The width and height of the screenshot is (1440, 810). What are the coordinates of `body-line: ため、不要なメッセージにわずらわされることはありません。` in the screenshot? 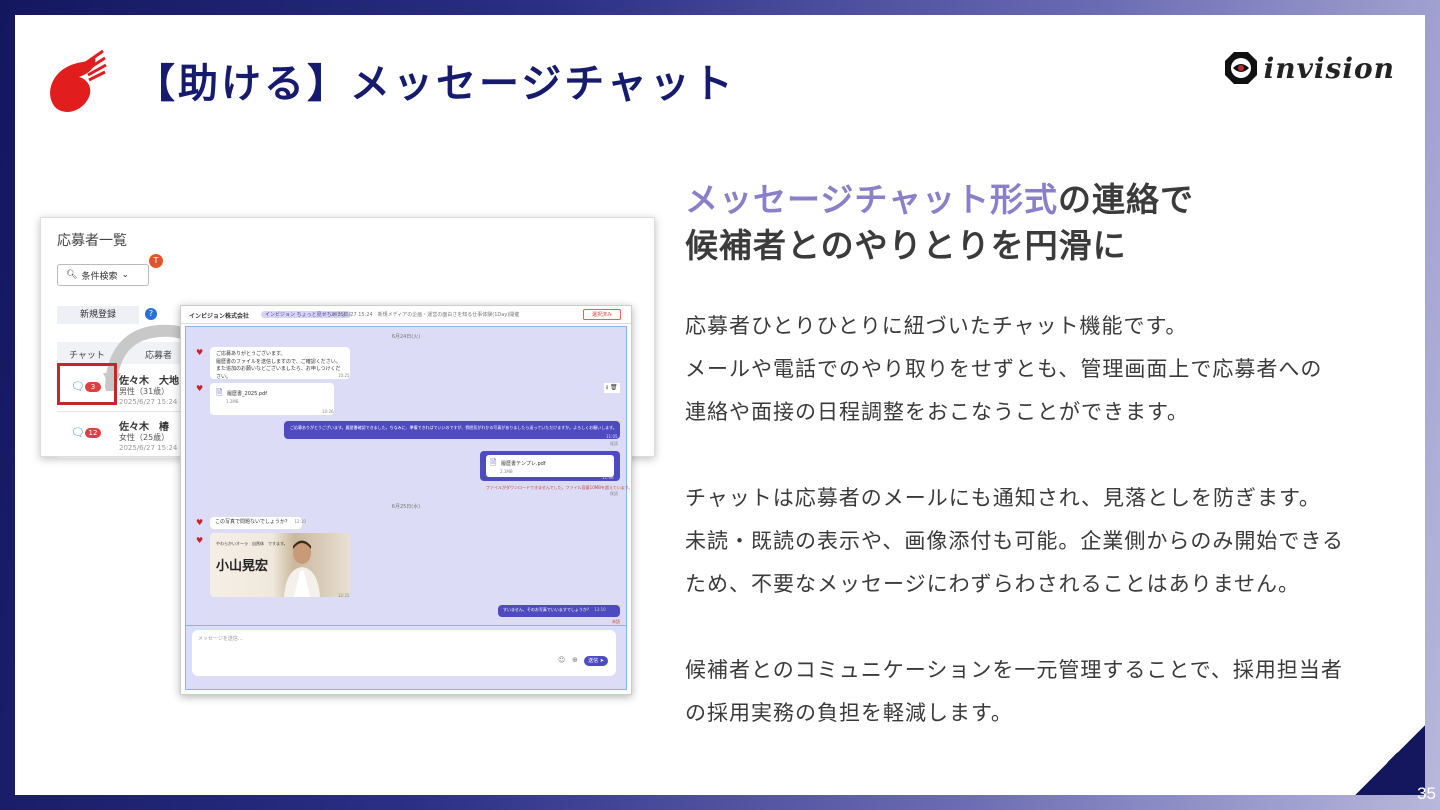 It's located at (992, 584).